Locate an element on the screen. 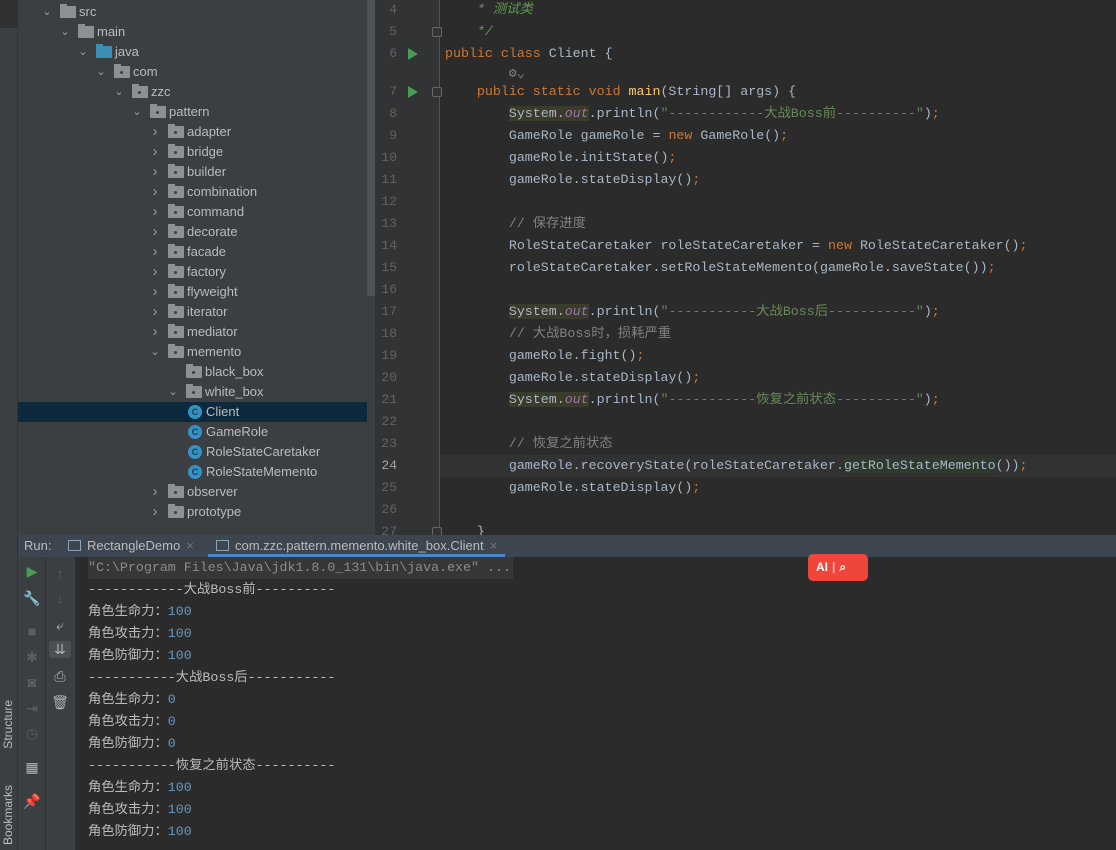 This screenshot has height=850, width=1116. code-token: System. is located at coordinates (536, 311).